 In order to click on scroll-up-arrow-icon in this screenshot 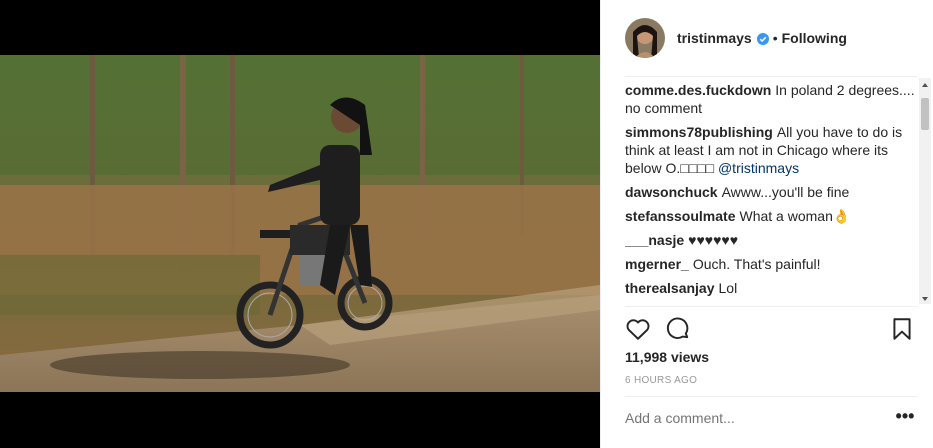, I will do `click(925, 84)`.